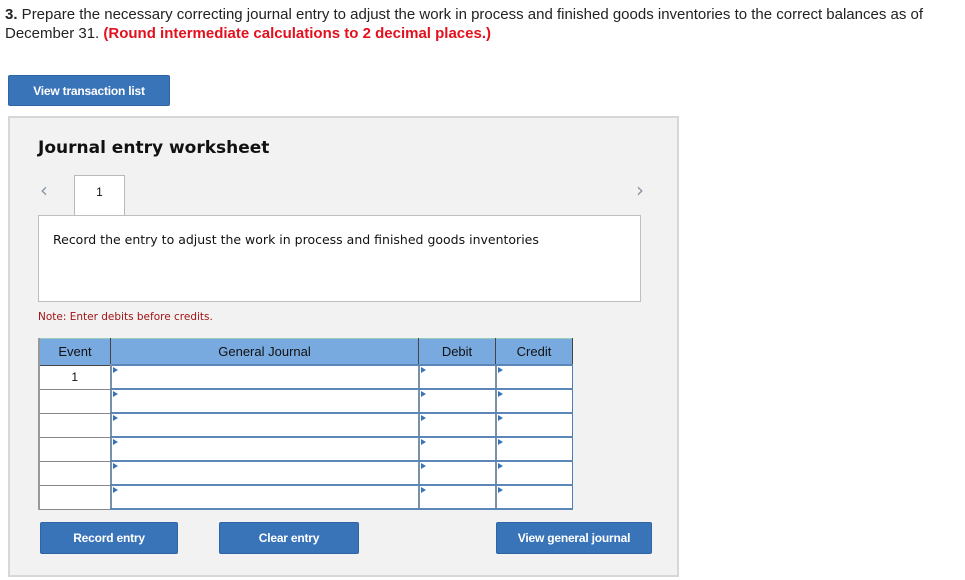  Describe the element at coordinates (534, 352) in the screenshot. I see `header-credit: Credit` at that location.